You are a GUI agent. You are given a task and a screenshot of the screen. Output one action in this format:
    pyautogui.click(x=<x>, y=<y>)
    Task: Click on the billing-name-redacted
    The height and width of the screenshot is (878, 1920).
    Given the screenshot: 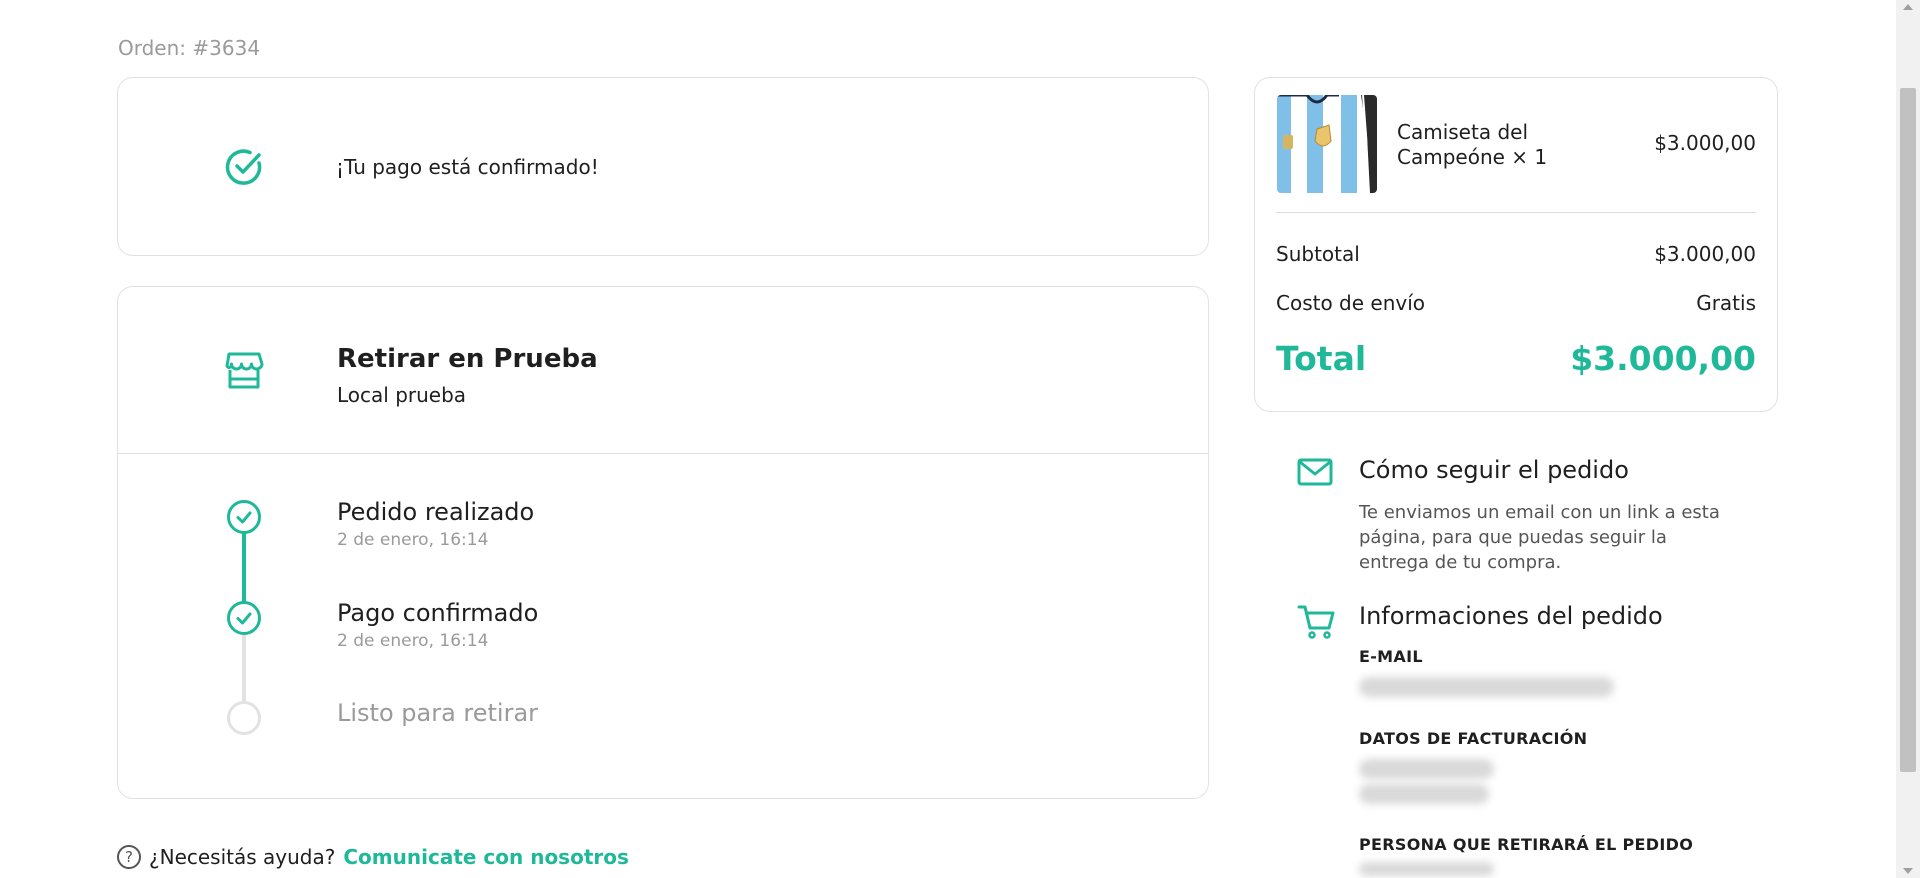 What is the action you would take?
    pyautogui.click(x=1426, y=769)
    